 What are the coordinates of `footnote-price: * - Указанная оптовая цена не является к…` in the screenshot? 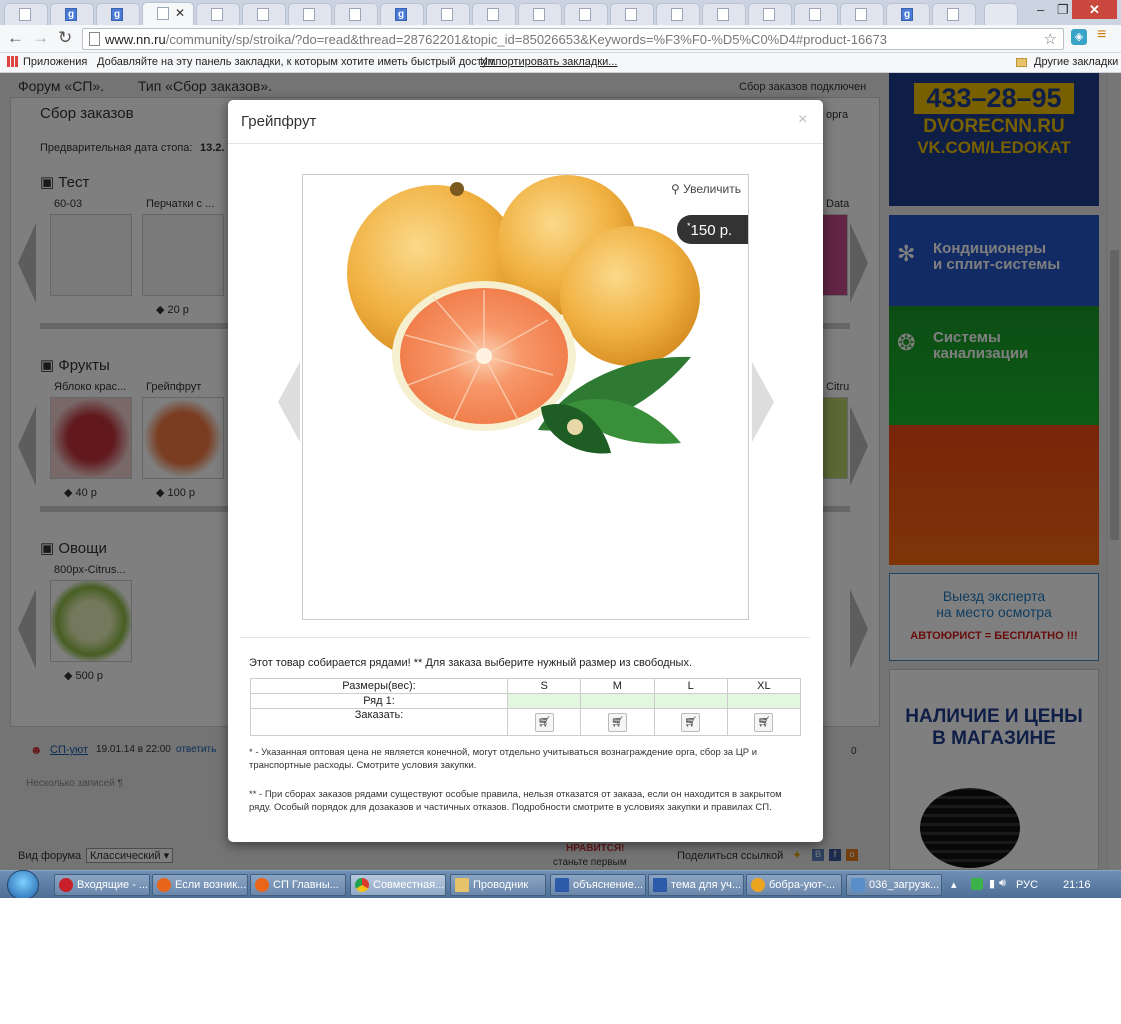 It's located at (503, 759).